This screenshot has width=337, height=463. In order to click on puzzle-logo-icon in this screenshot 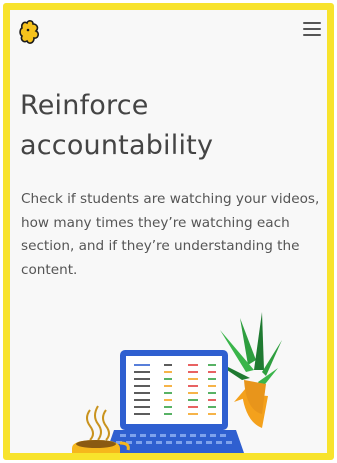, I will do `click(30, 33)`.